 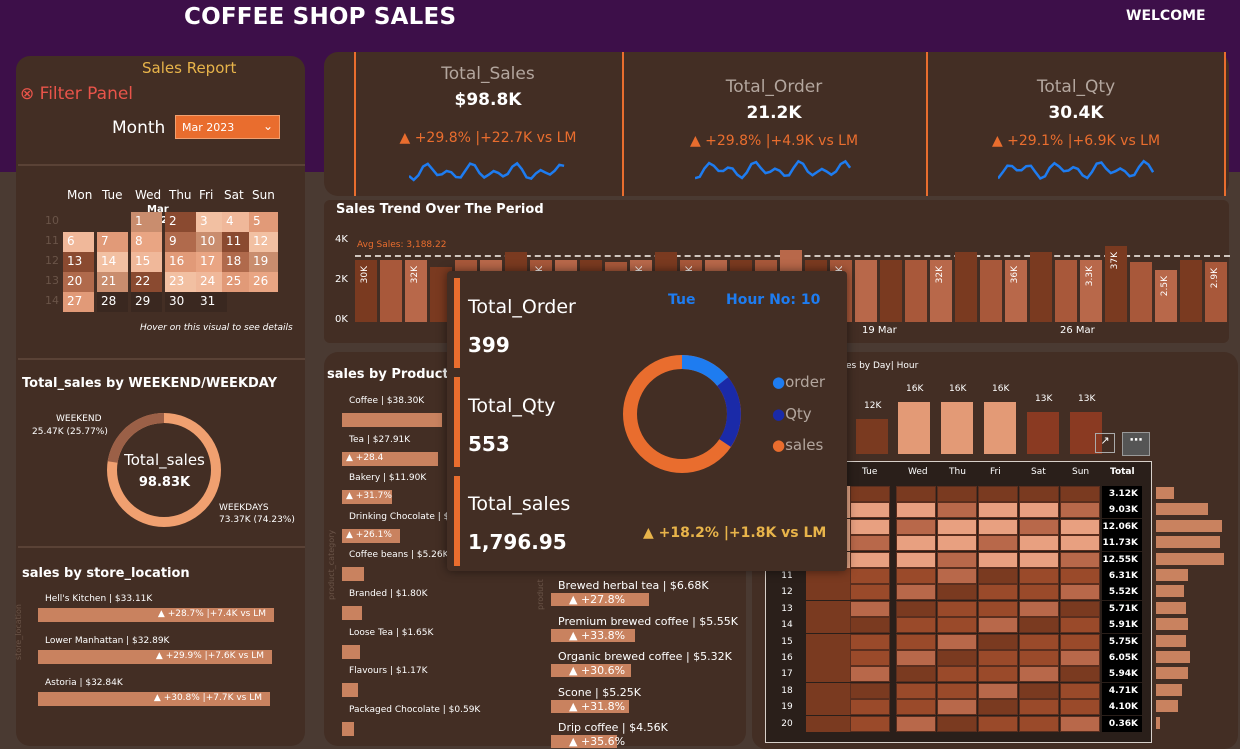 What do you see at coordinates (180, 242) in the screenshot?
I see `calendar-date-cell: 9` at bounding box center [180, 242].